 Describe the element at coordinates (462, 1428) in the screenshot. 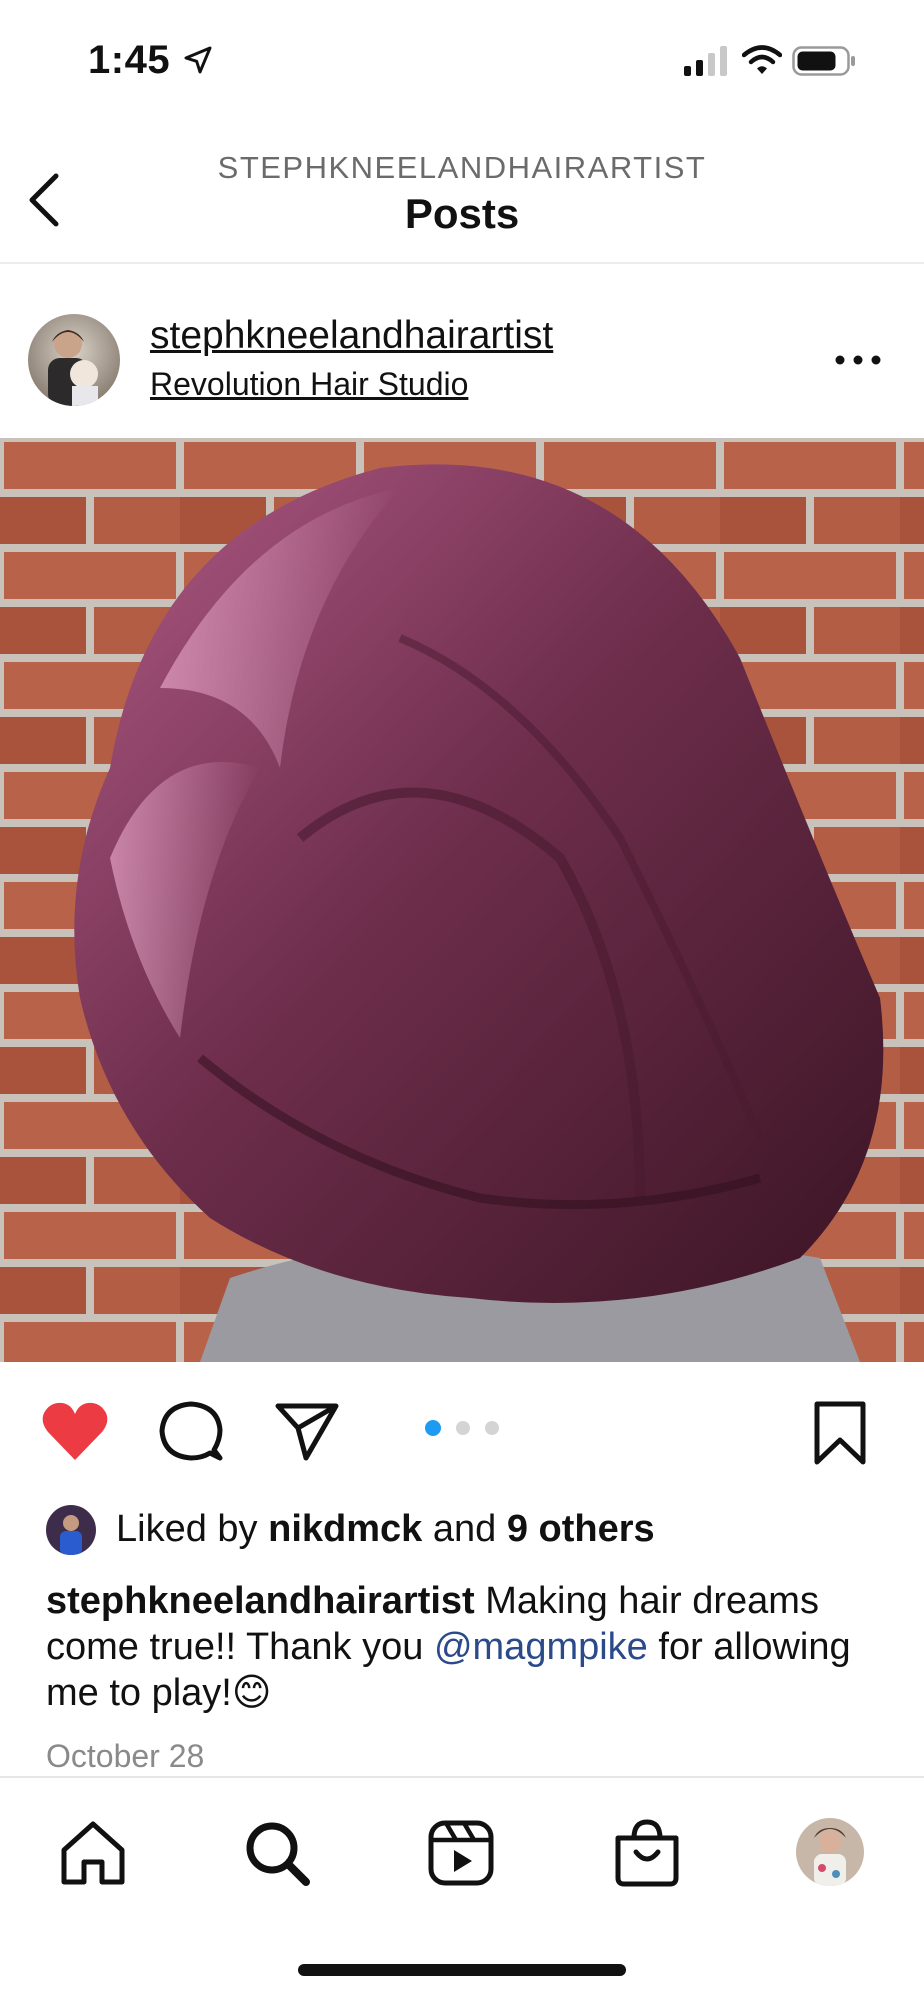

I see `carousel-indicator` at that location.